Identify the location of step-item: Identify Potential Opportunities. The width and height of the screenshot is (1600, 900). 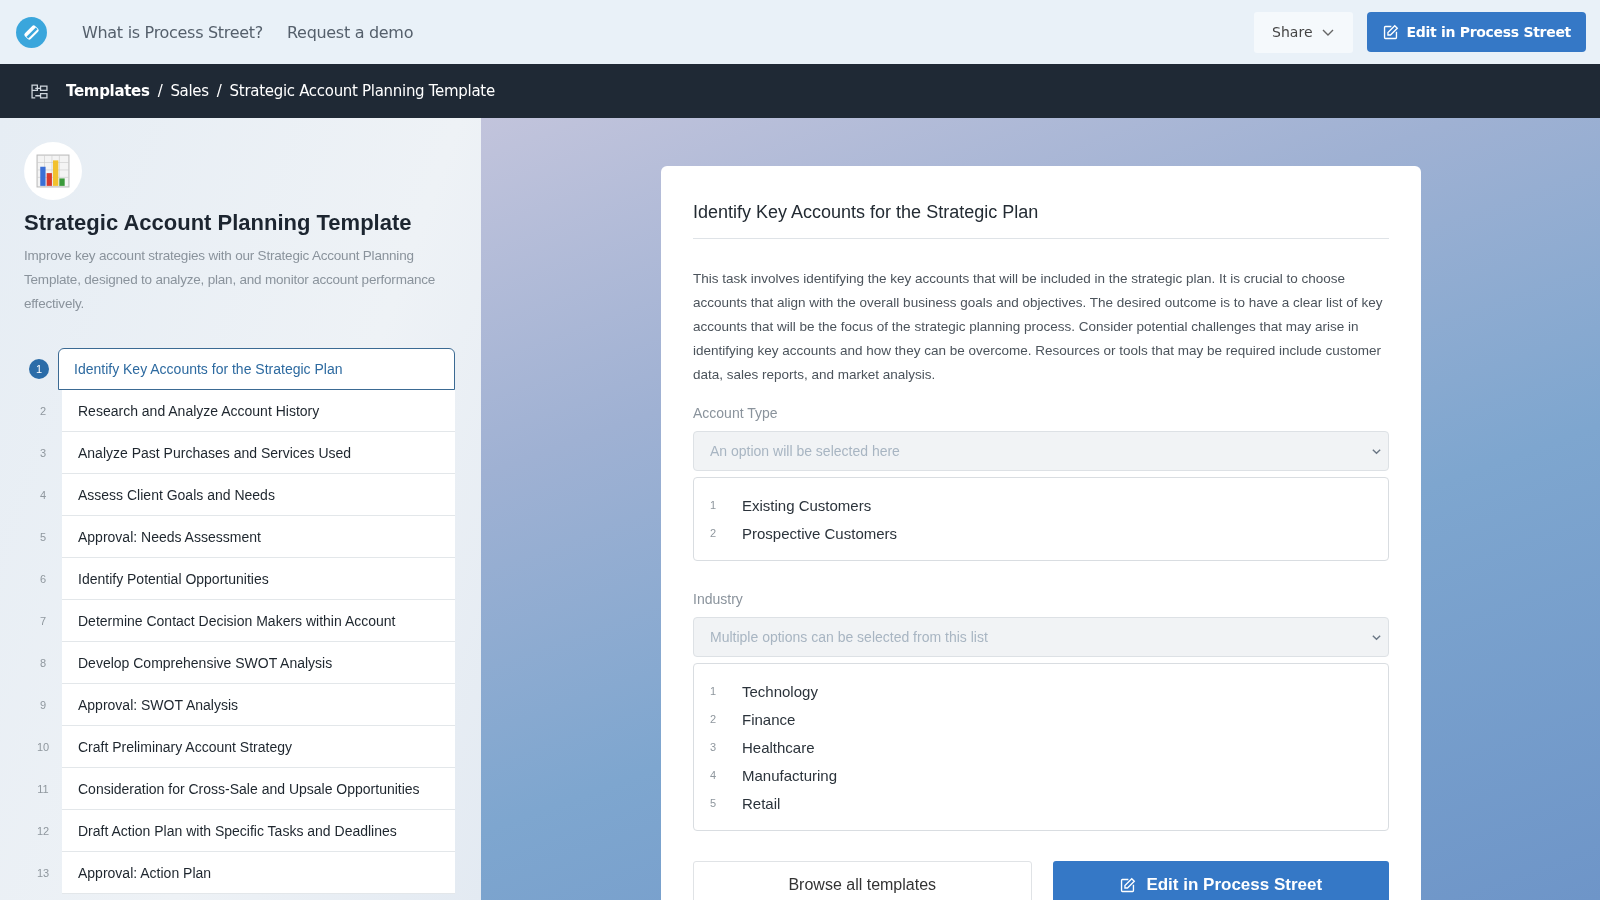
(258, 579).